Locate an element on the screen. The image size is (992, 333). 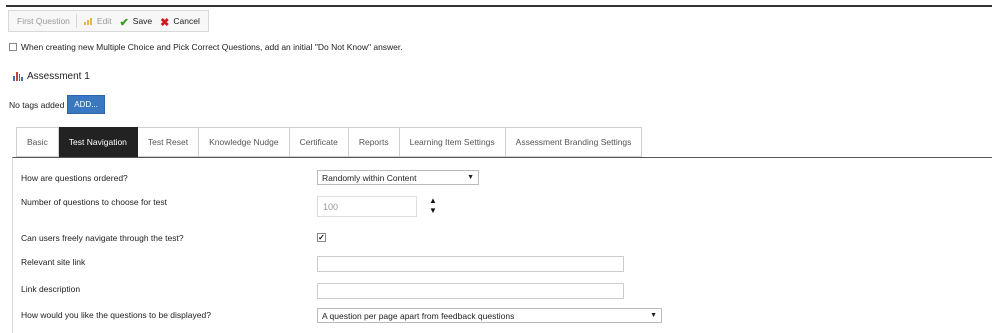
spinner-up-icon: ▲ is located at coordinates (433, 201).